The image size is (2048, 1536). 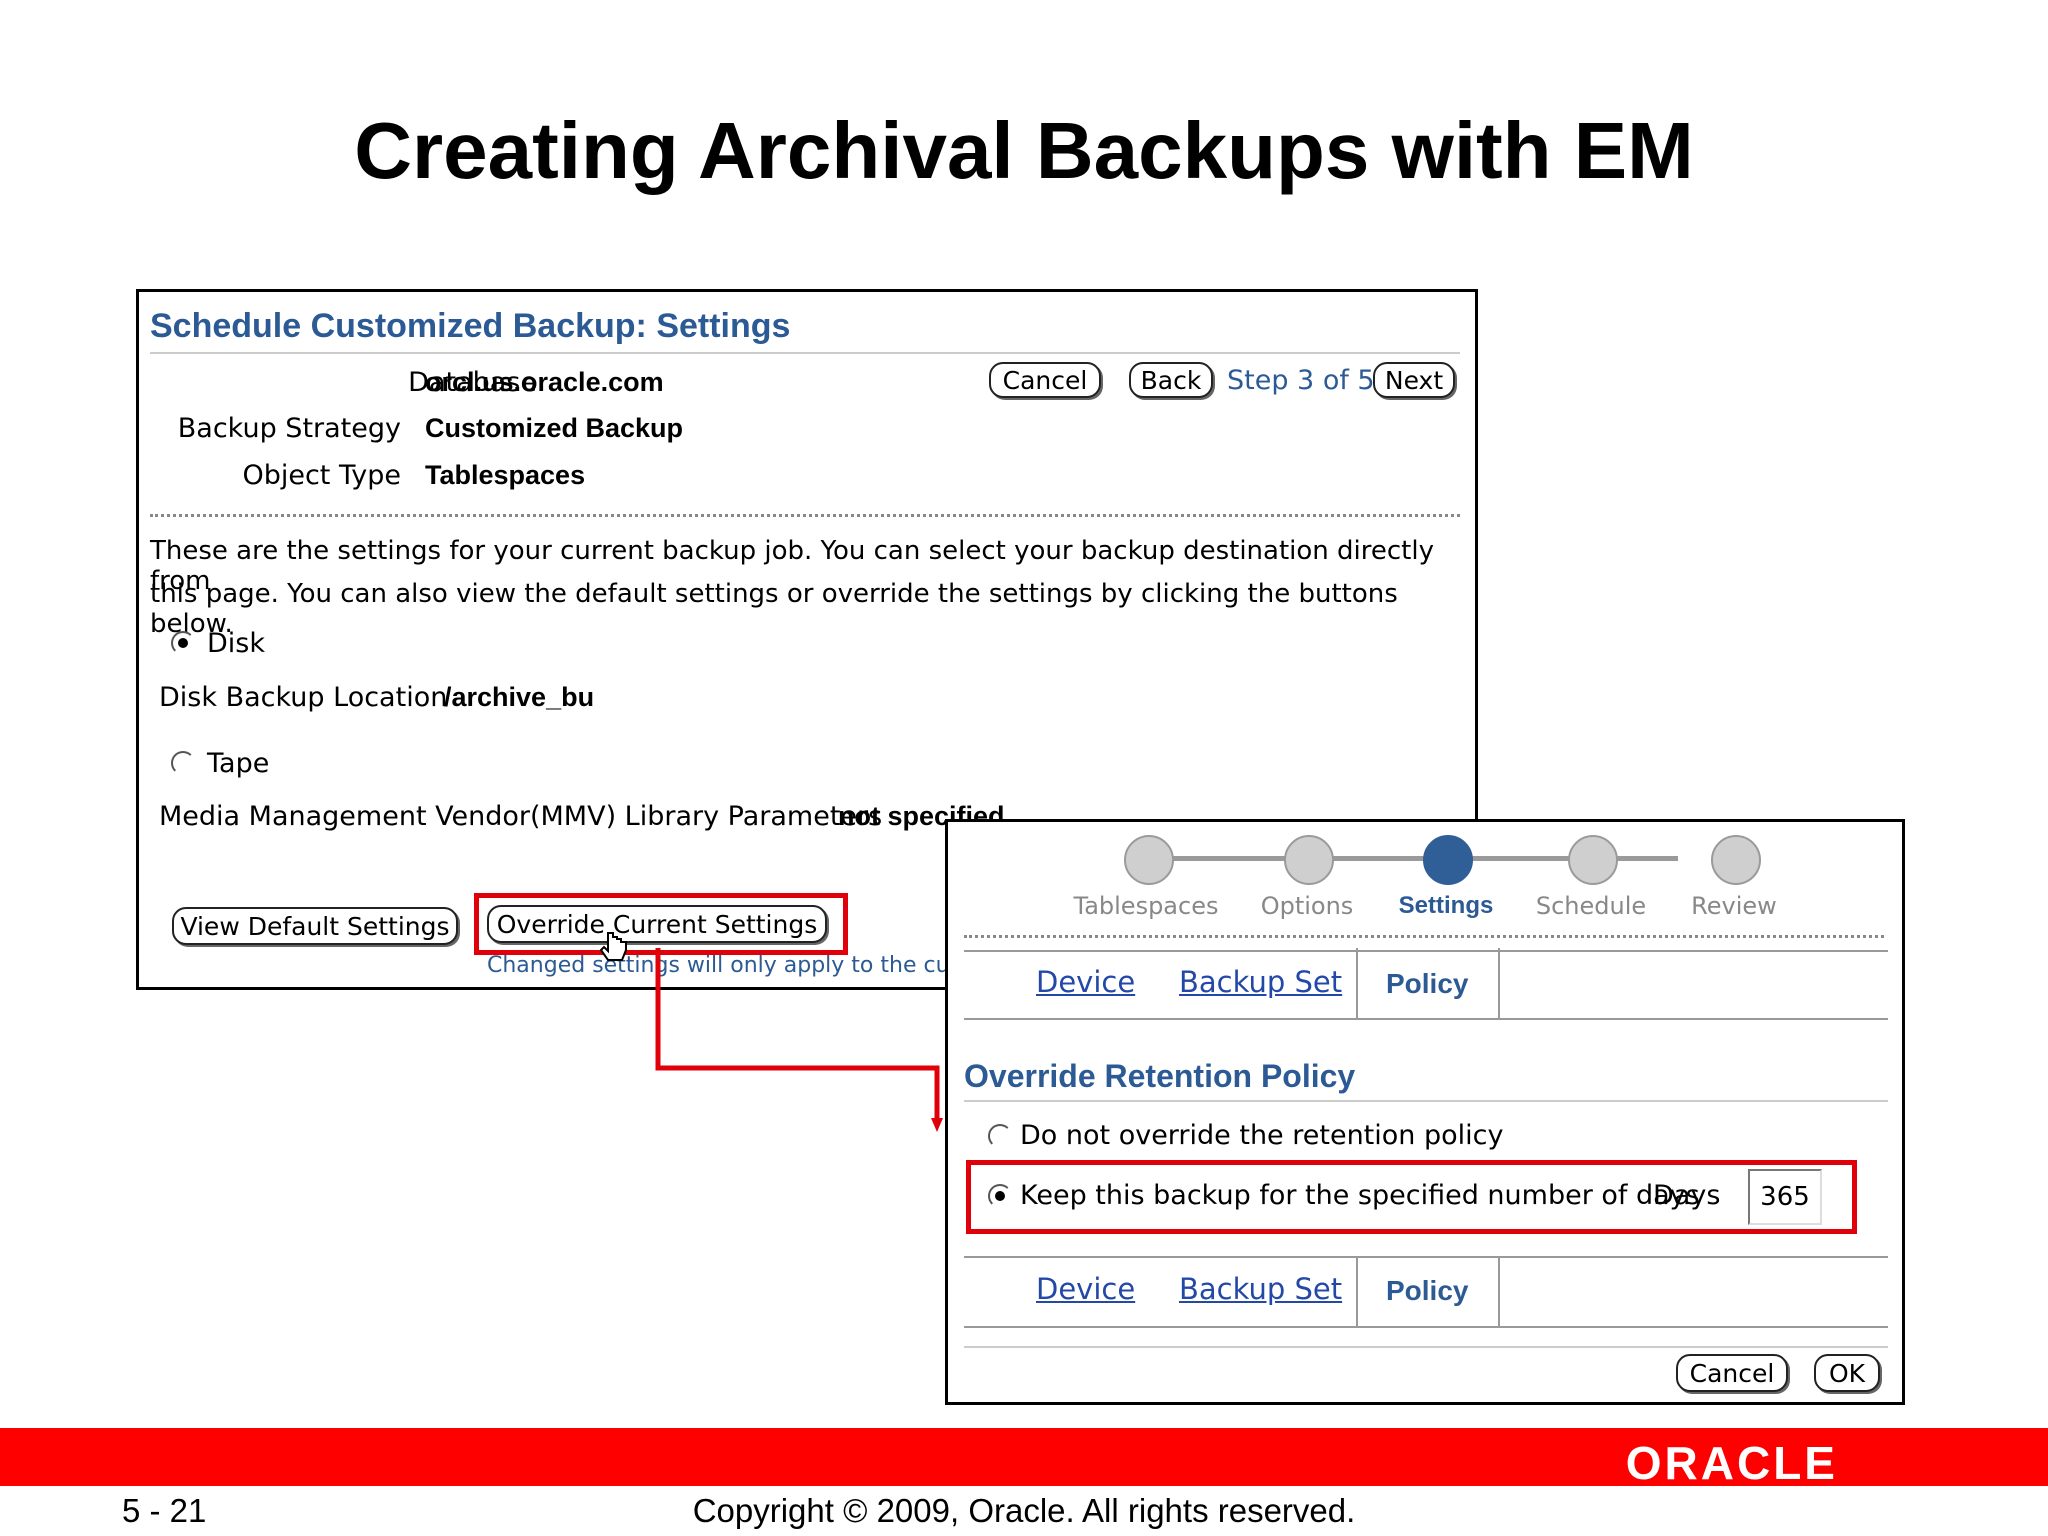 I want to click on footer-divider, so click(x=1426, y=1347).